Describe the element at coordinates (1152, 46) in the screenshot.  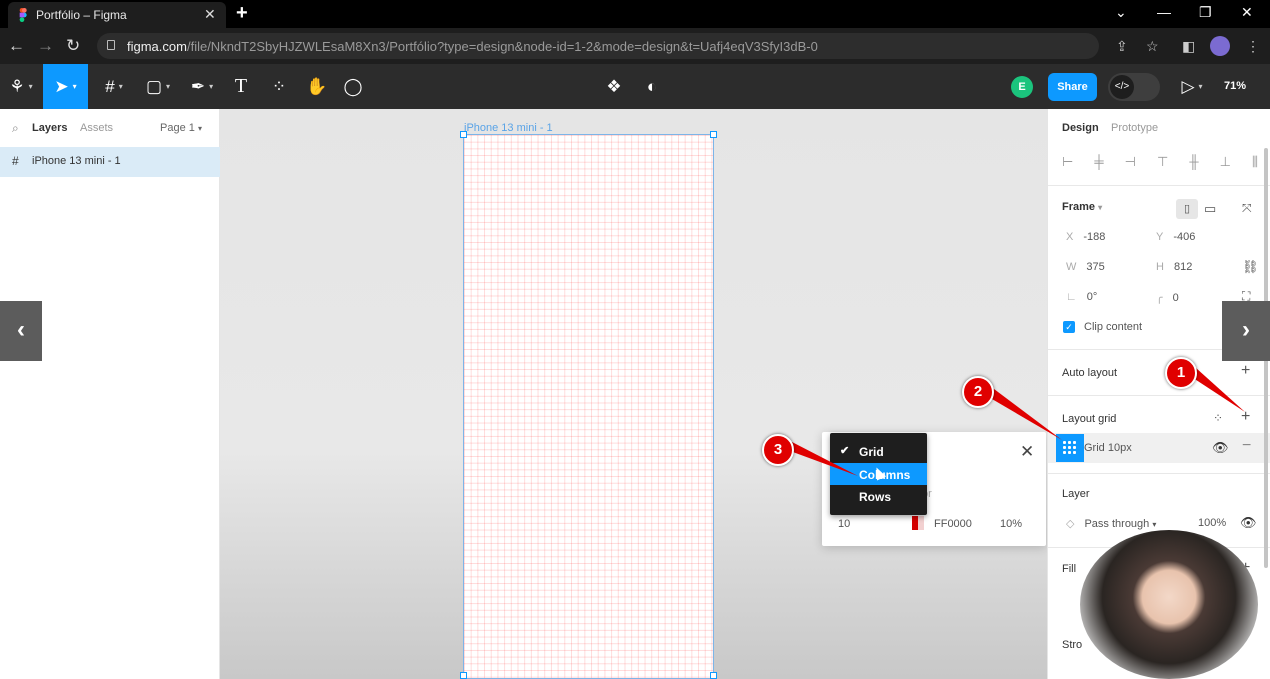
I see `bookmark-star-icon: ☆` at that location.